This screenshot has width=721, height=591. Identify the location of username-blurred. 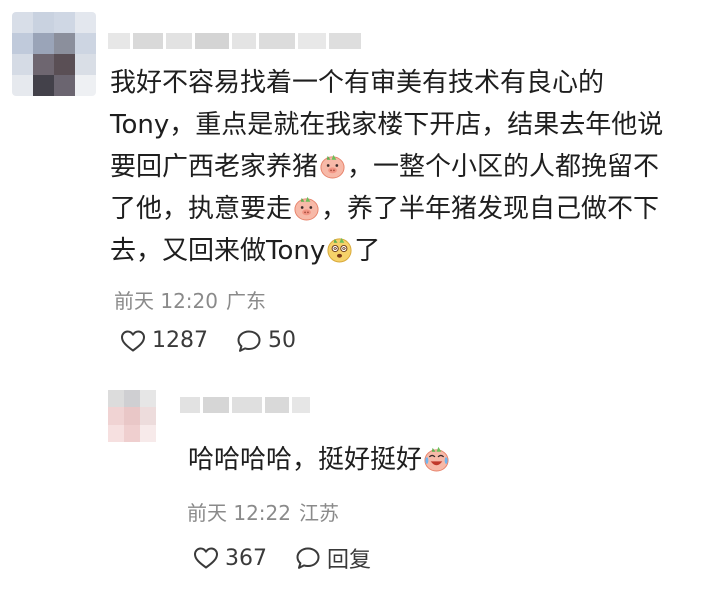
(234, 41).